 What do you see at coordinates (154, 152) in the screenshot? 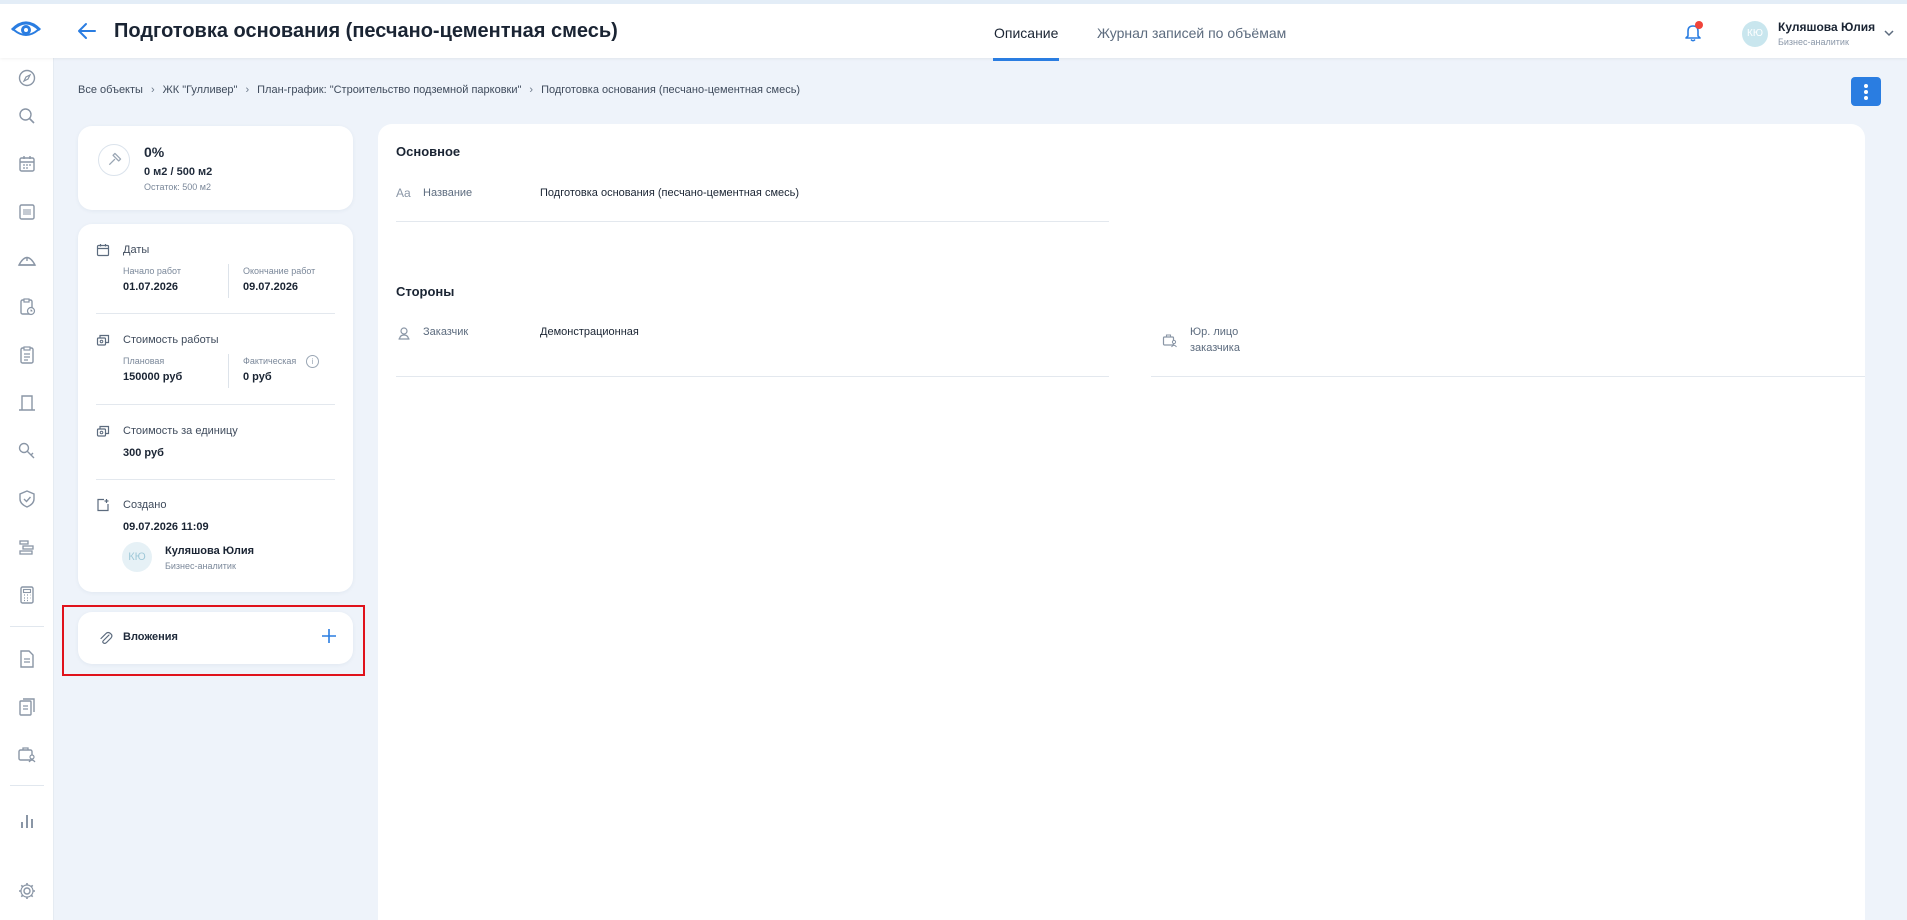
I see `progress-percent: 0%` at bounding box center [154, 152].